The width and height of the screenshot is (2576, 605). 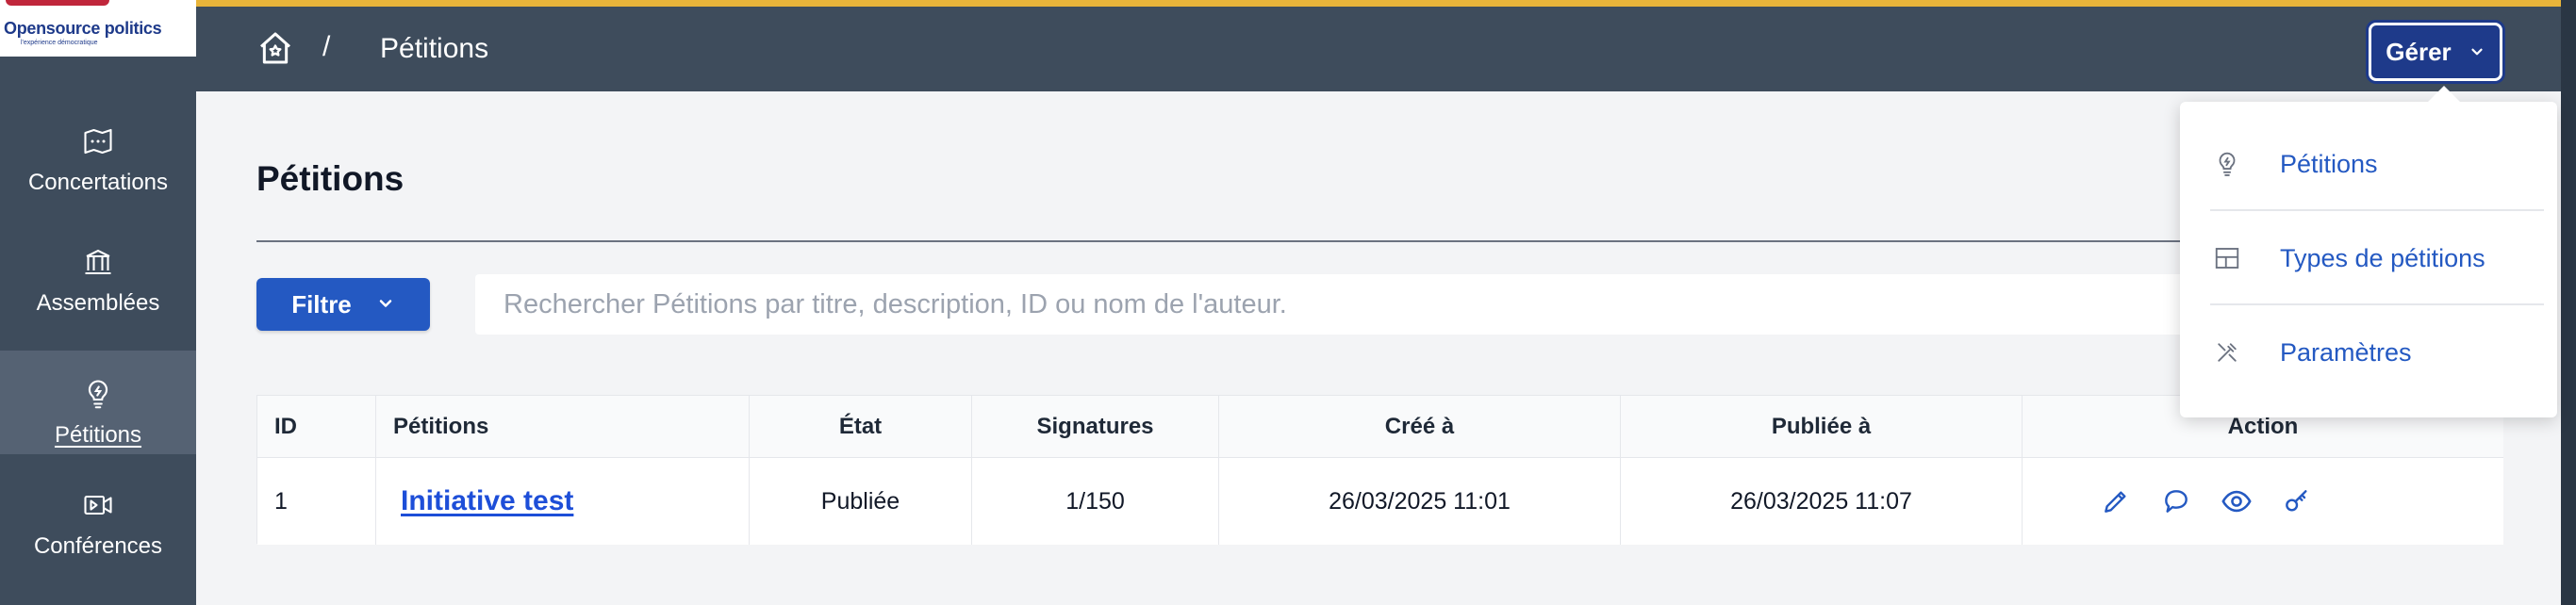 What do you see at coordinates (330, 178) in the screenshot?
I see `page-title: Pétitions` at bounding box center [330, 178].